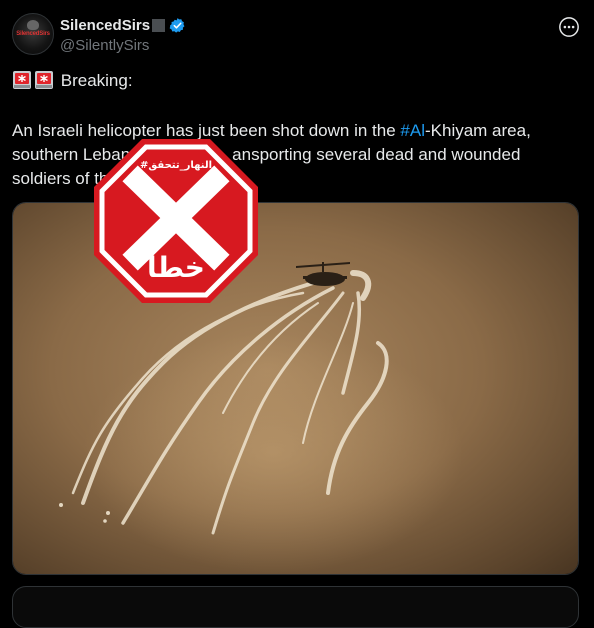  Describe the element at coordinates (477, 130) in the screenshot. I see `tweet-text-segment: -Khiyam area,` at that location.